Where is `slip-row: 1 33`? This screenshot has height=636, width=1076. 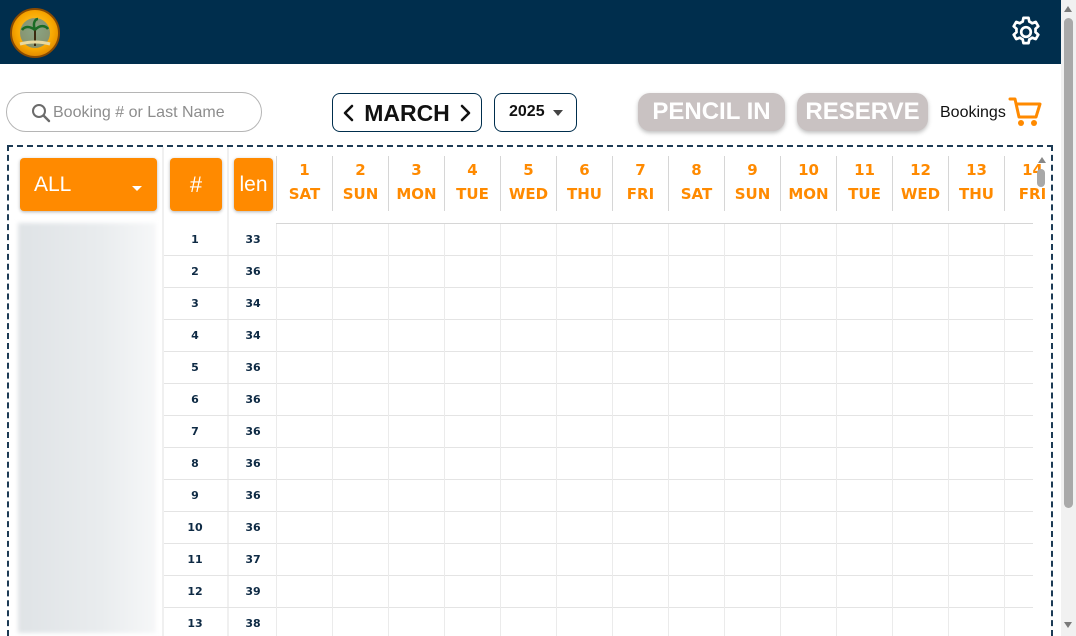 slip-row: 1 33 is located at coordinates (529, 240).